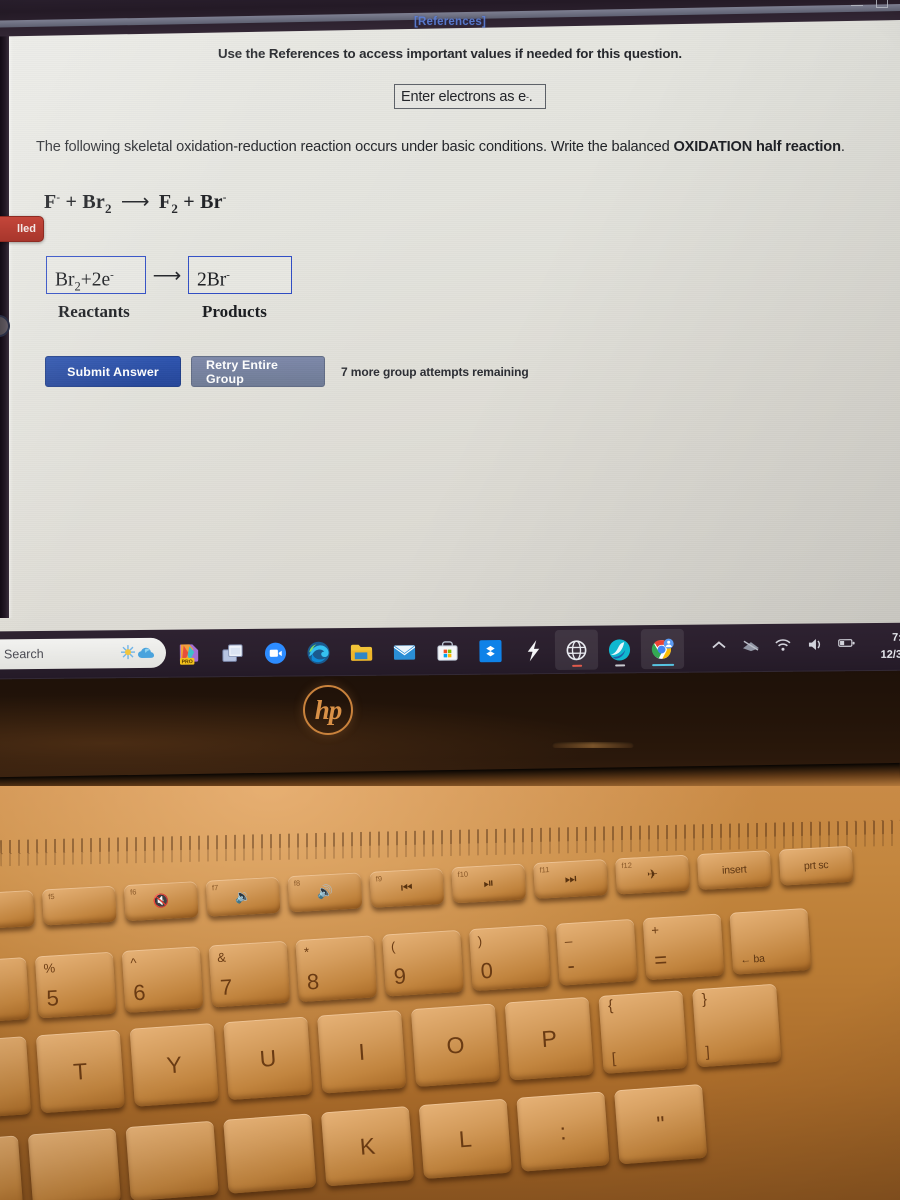 This screenshot has width=900, height=1200. Describe the element at coordinates (75, 985) in the screenshot. I see `key-5: % 5` at that location.